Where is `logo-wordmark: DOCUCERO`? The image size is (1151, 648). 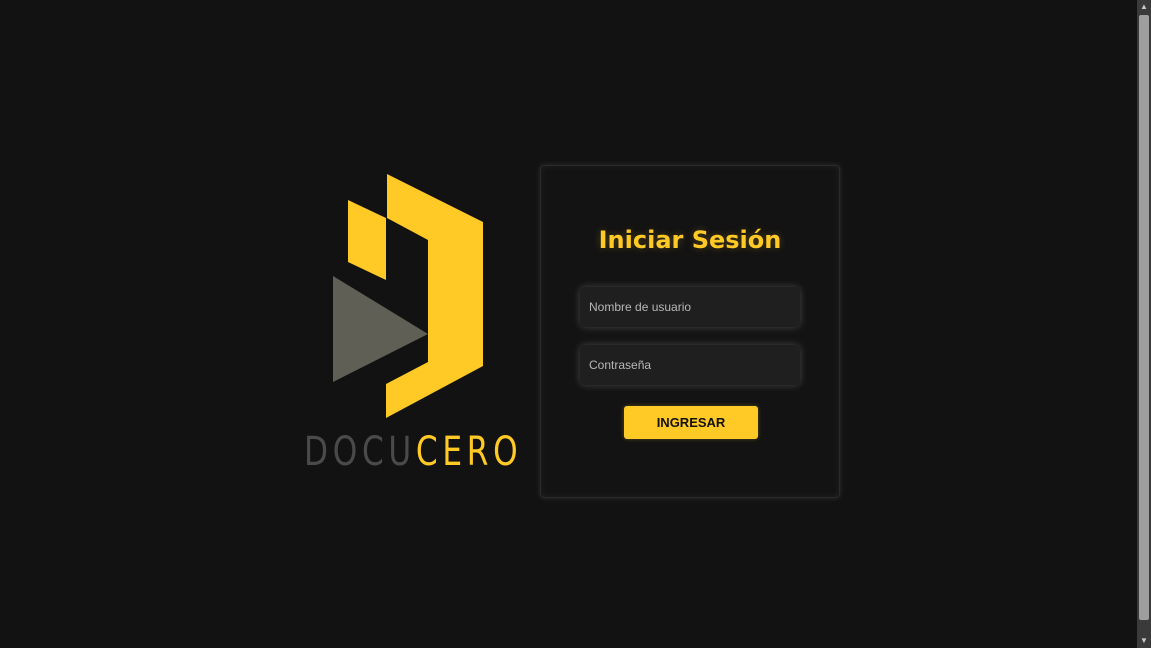
logo-wordmark: DOCUCERO is located at coordinates (413, 452).